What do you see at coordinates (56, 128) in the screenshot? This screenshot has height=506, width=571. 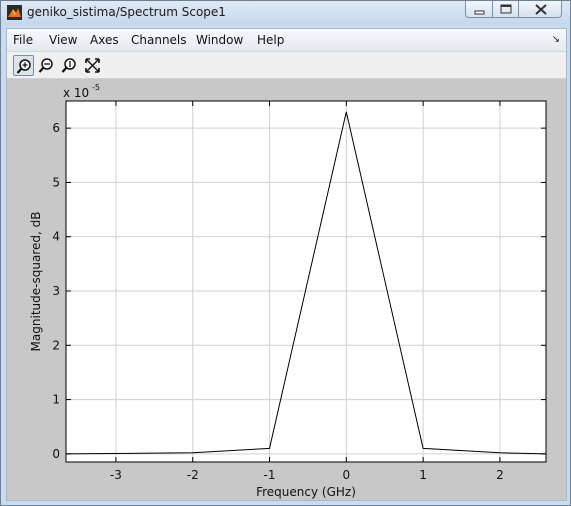 I see `y-tick-label: 6` at bounding box center [56, 128].